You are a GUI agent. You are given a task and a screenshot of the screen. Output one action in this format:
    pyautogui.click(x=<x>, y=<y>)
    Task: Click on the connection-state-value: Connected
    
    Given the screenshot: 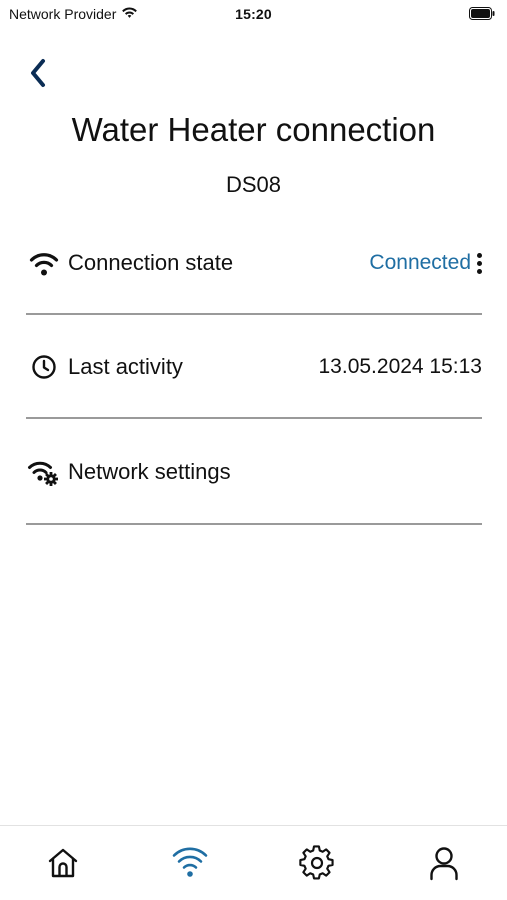 What is the action you would take?
    pyautogui.click(x=425, y=263)
    